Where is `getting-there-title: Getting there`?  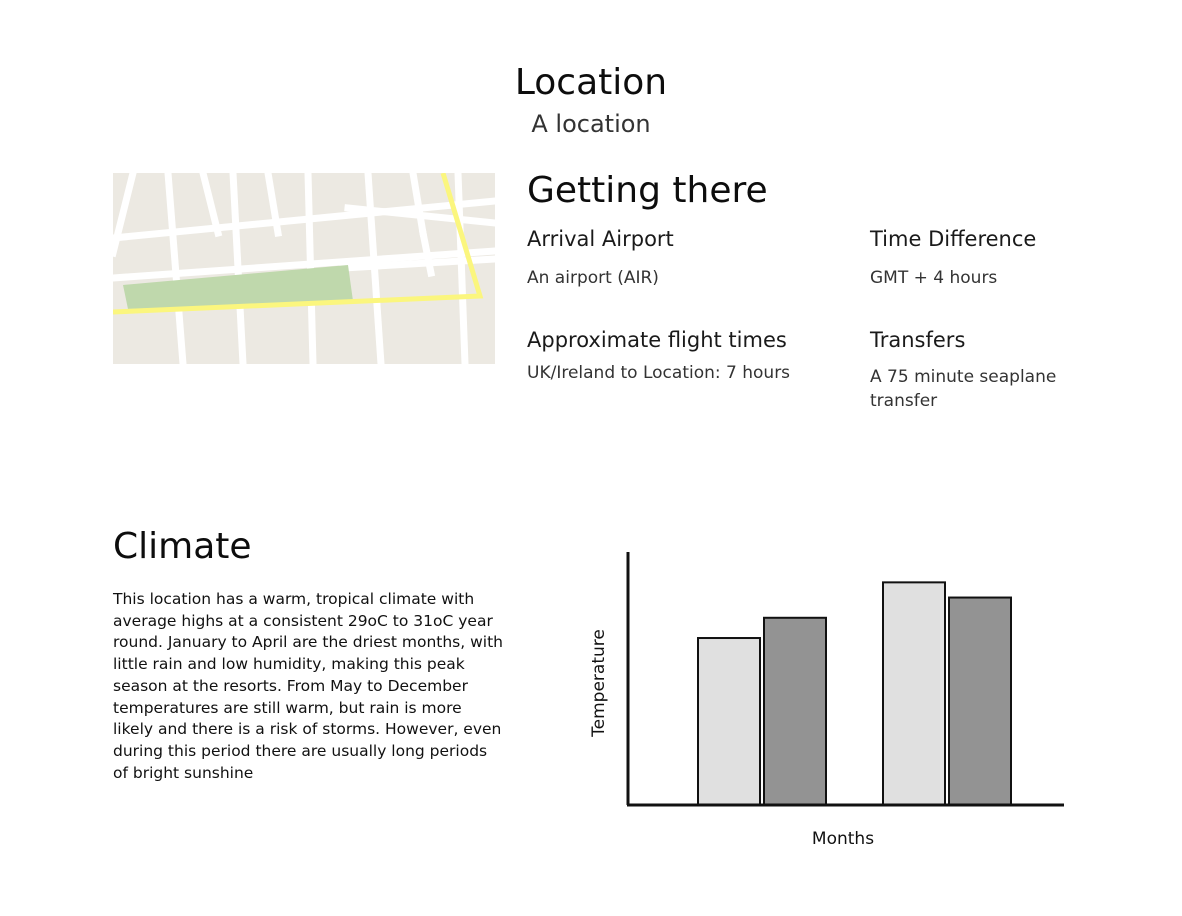
getting-there-title: Getting there is located at coordinates (647, 190).